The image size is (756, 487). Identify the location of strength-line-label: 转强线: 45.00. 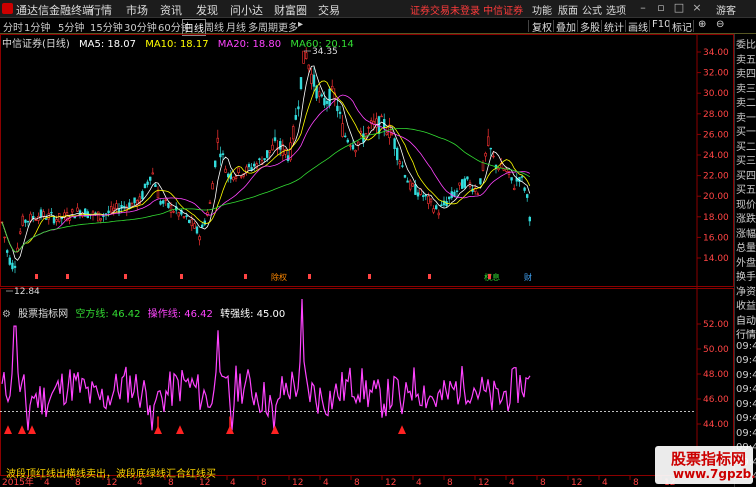
(253, 314).